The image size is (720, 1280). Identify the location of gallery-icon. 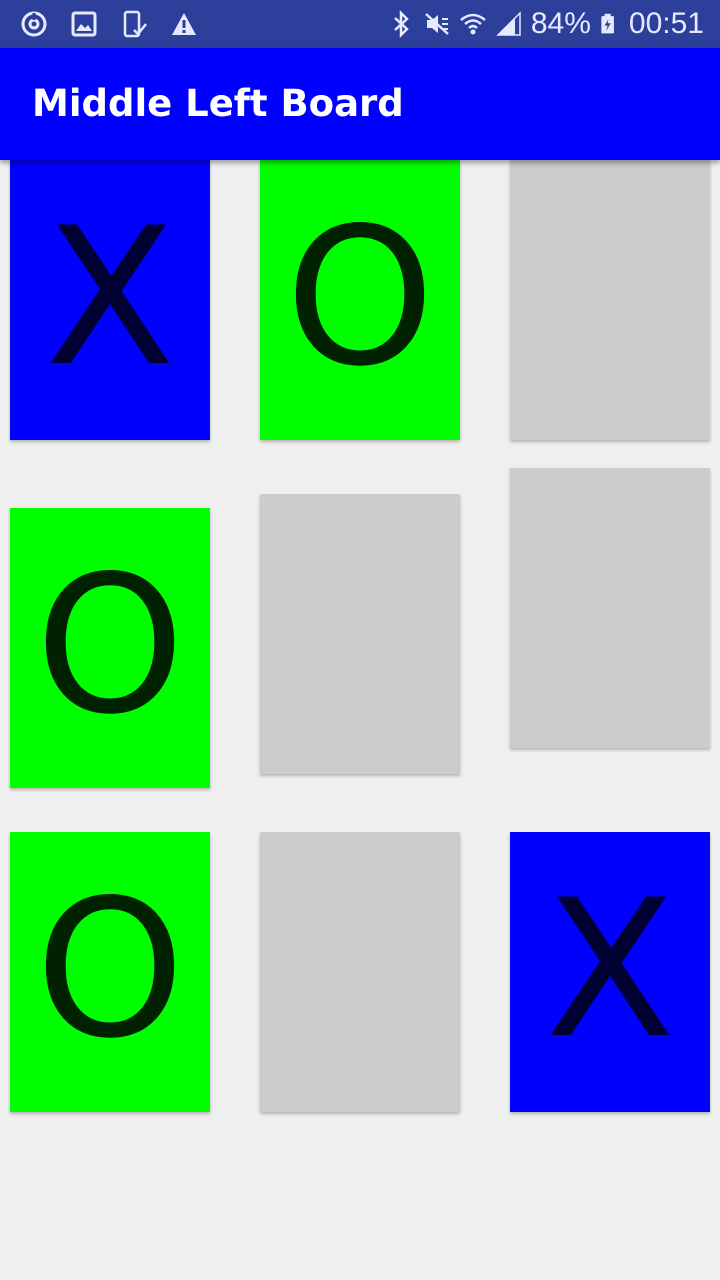
(84, 24).